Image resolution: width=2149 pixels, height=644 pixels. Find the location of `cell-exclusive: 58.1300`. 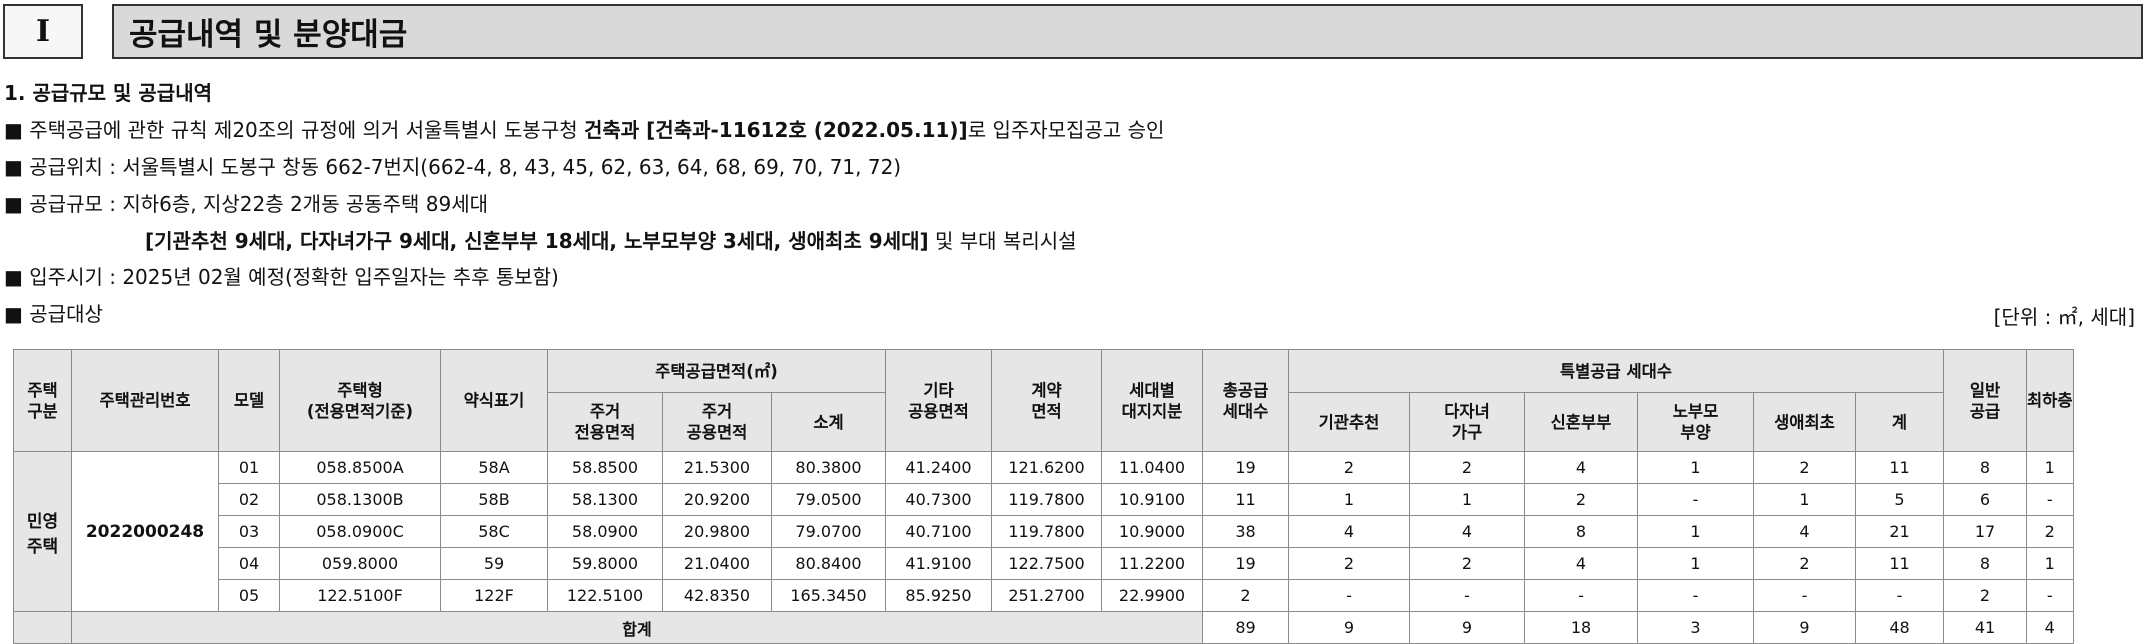

cell-exclusive: 58.1300 is located at coordinates (605, 499).